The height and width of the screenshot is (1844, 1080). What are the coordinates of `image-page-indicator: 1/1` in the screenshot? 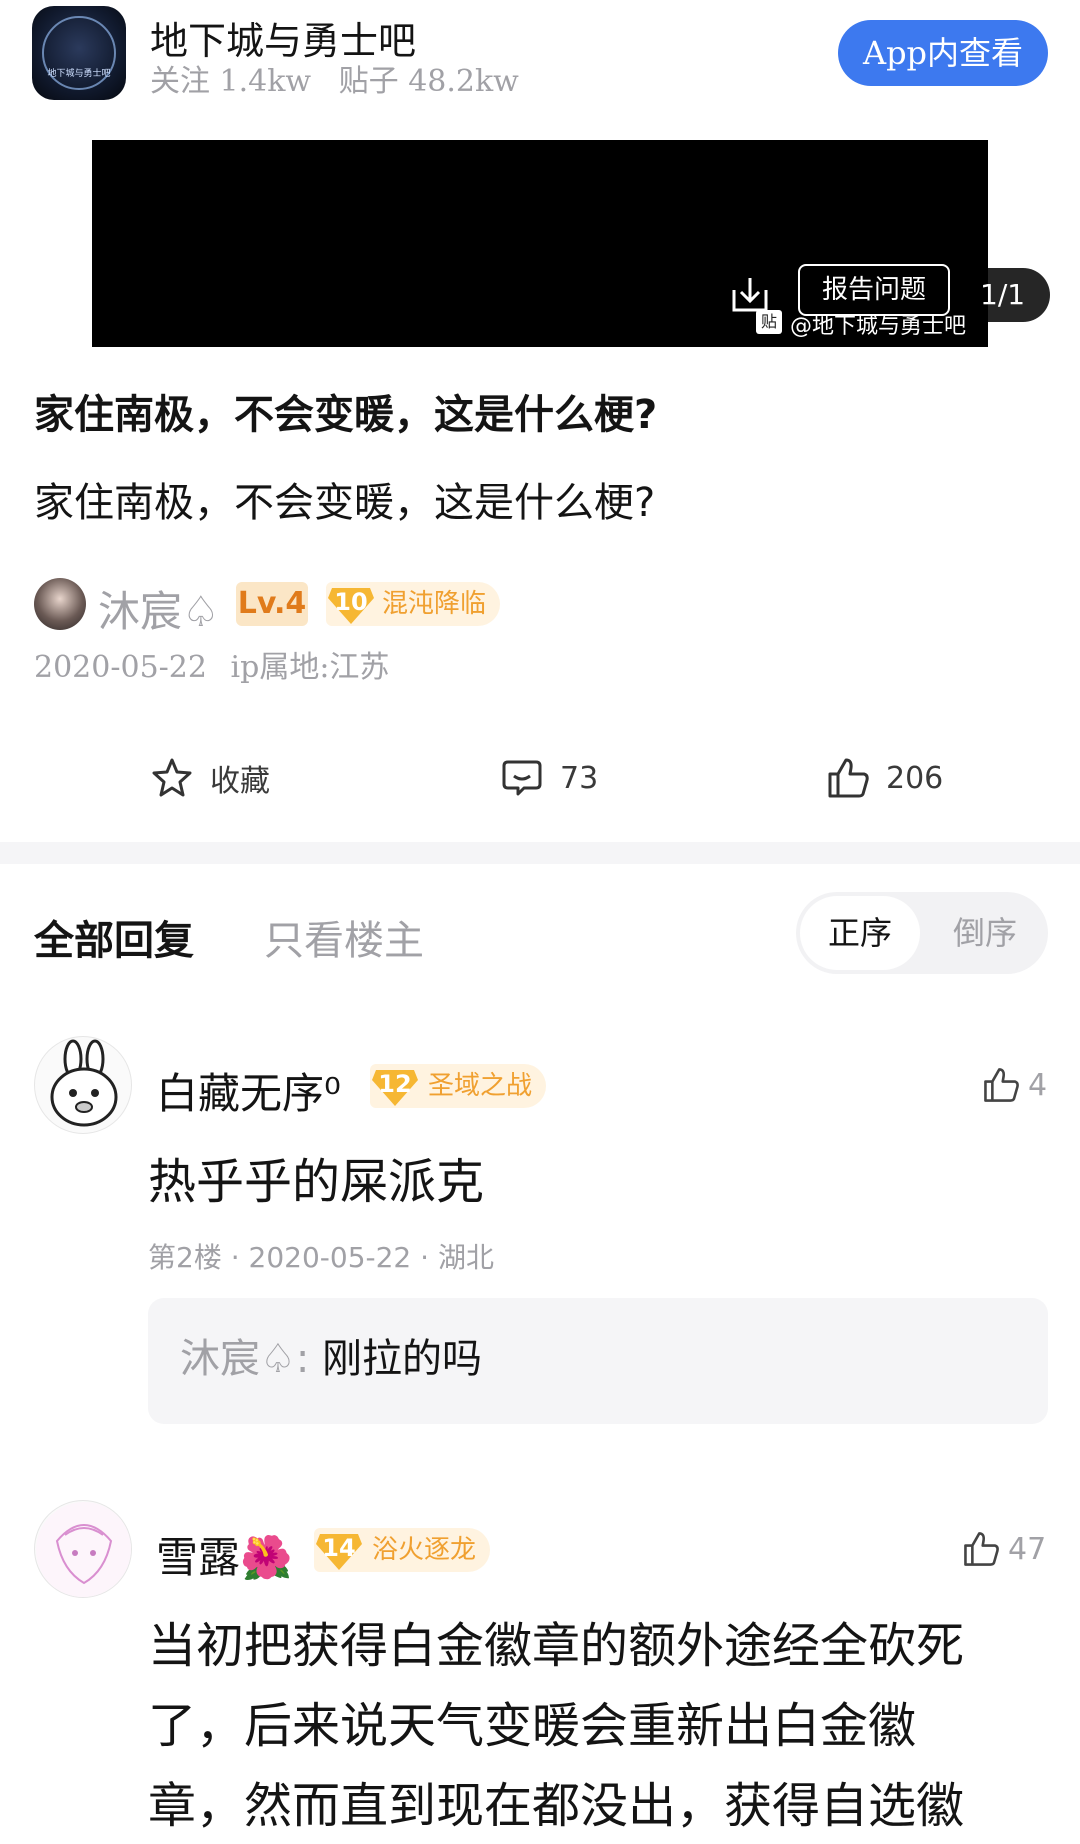 It's located at (1003, 295).